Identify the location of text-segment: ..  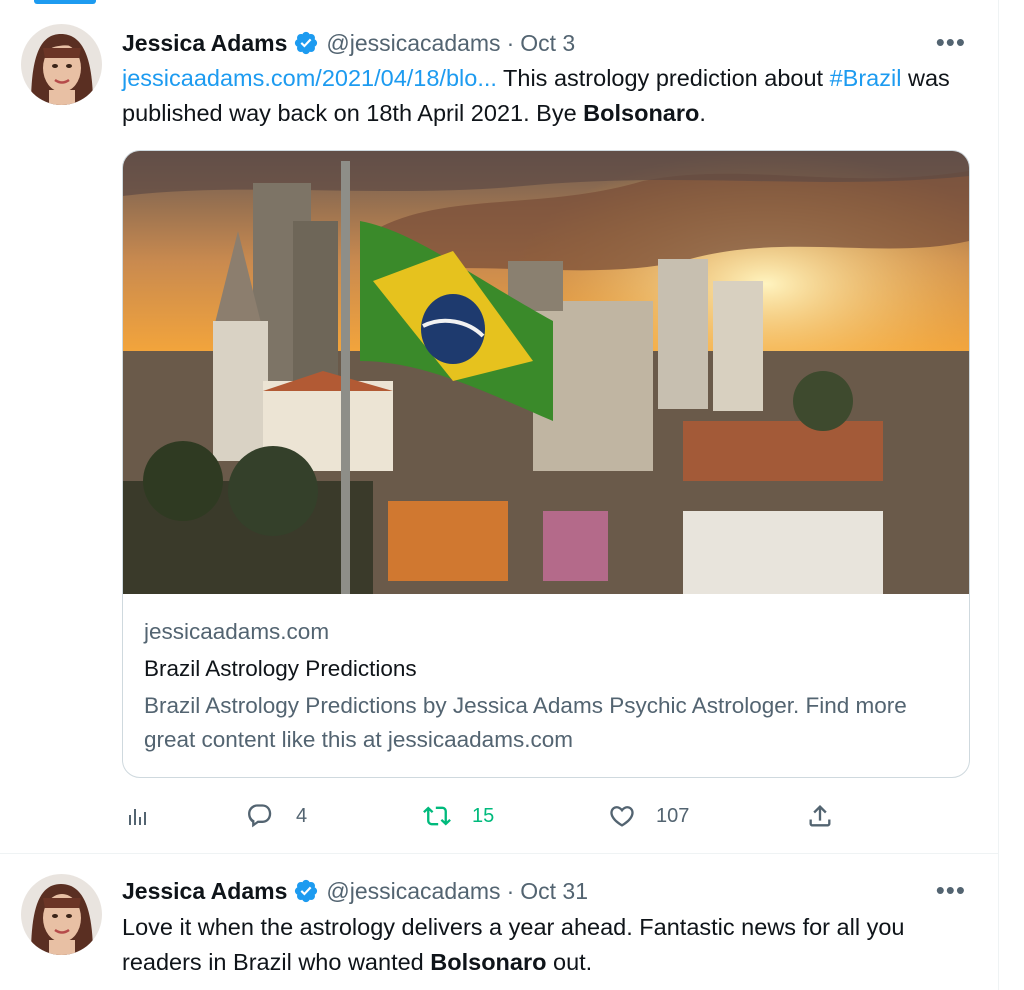
(702, 113).